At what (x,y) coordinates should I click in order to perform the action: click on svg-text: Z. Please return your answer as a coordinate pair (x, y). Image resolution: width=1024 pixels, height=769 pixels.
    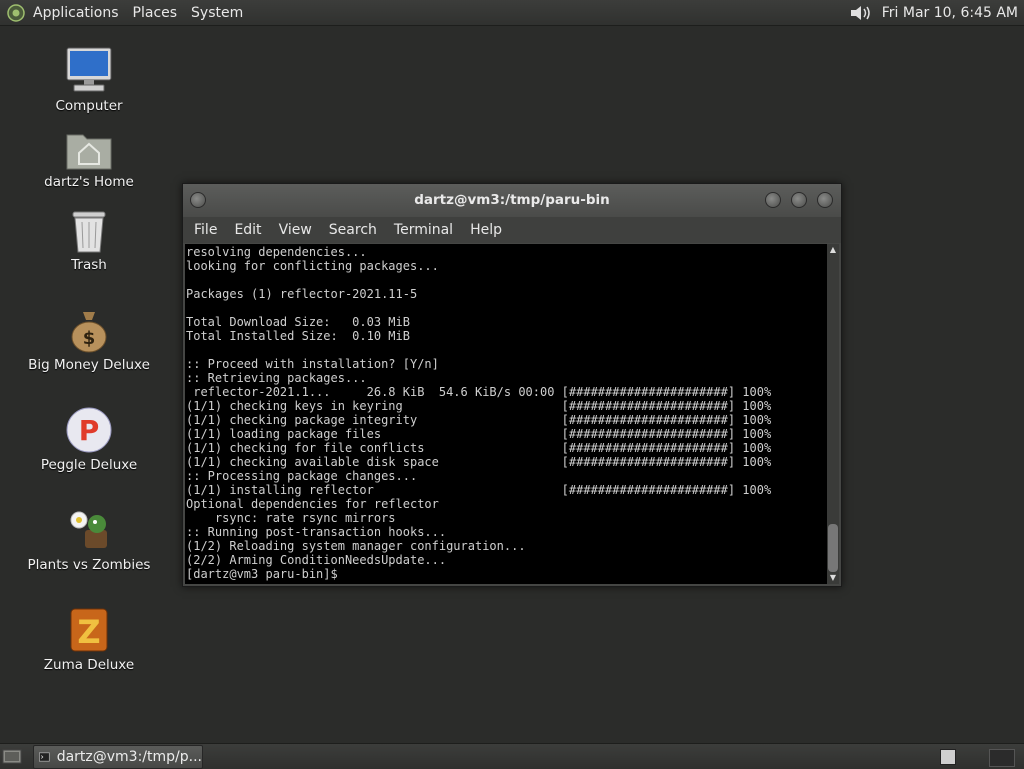
    Looking at the image, I should click on (88, 632).